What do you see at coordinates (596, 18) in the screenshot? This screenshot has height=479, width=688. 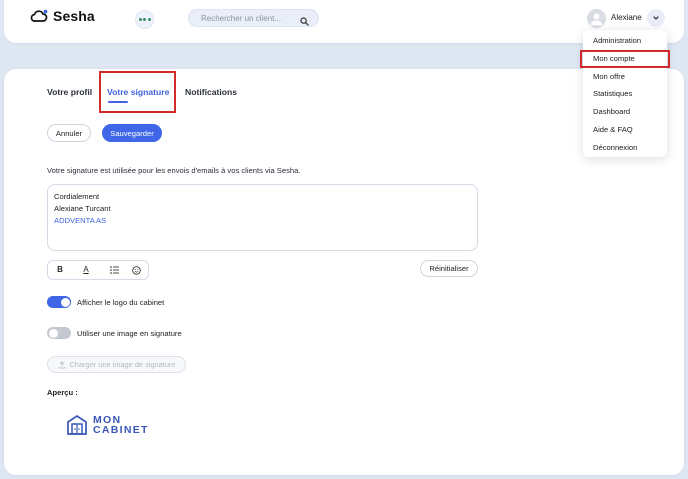 I see `user-avatar` at bounding box center [596, 18].